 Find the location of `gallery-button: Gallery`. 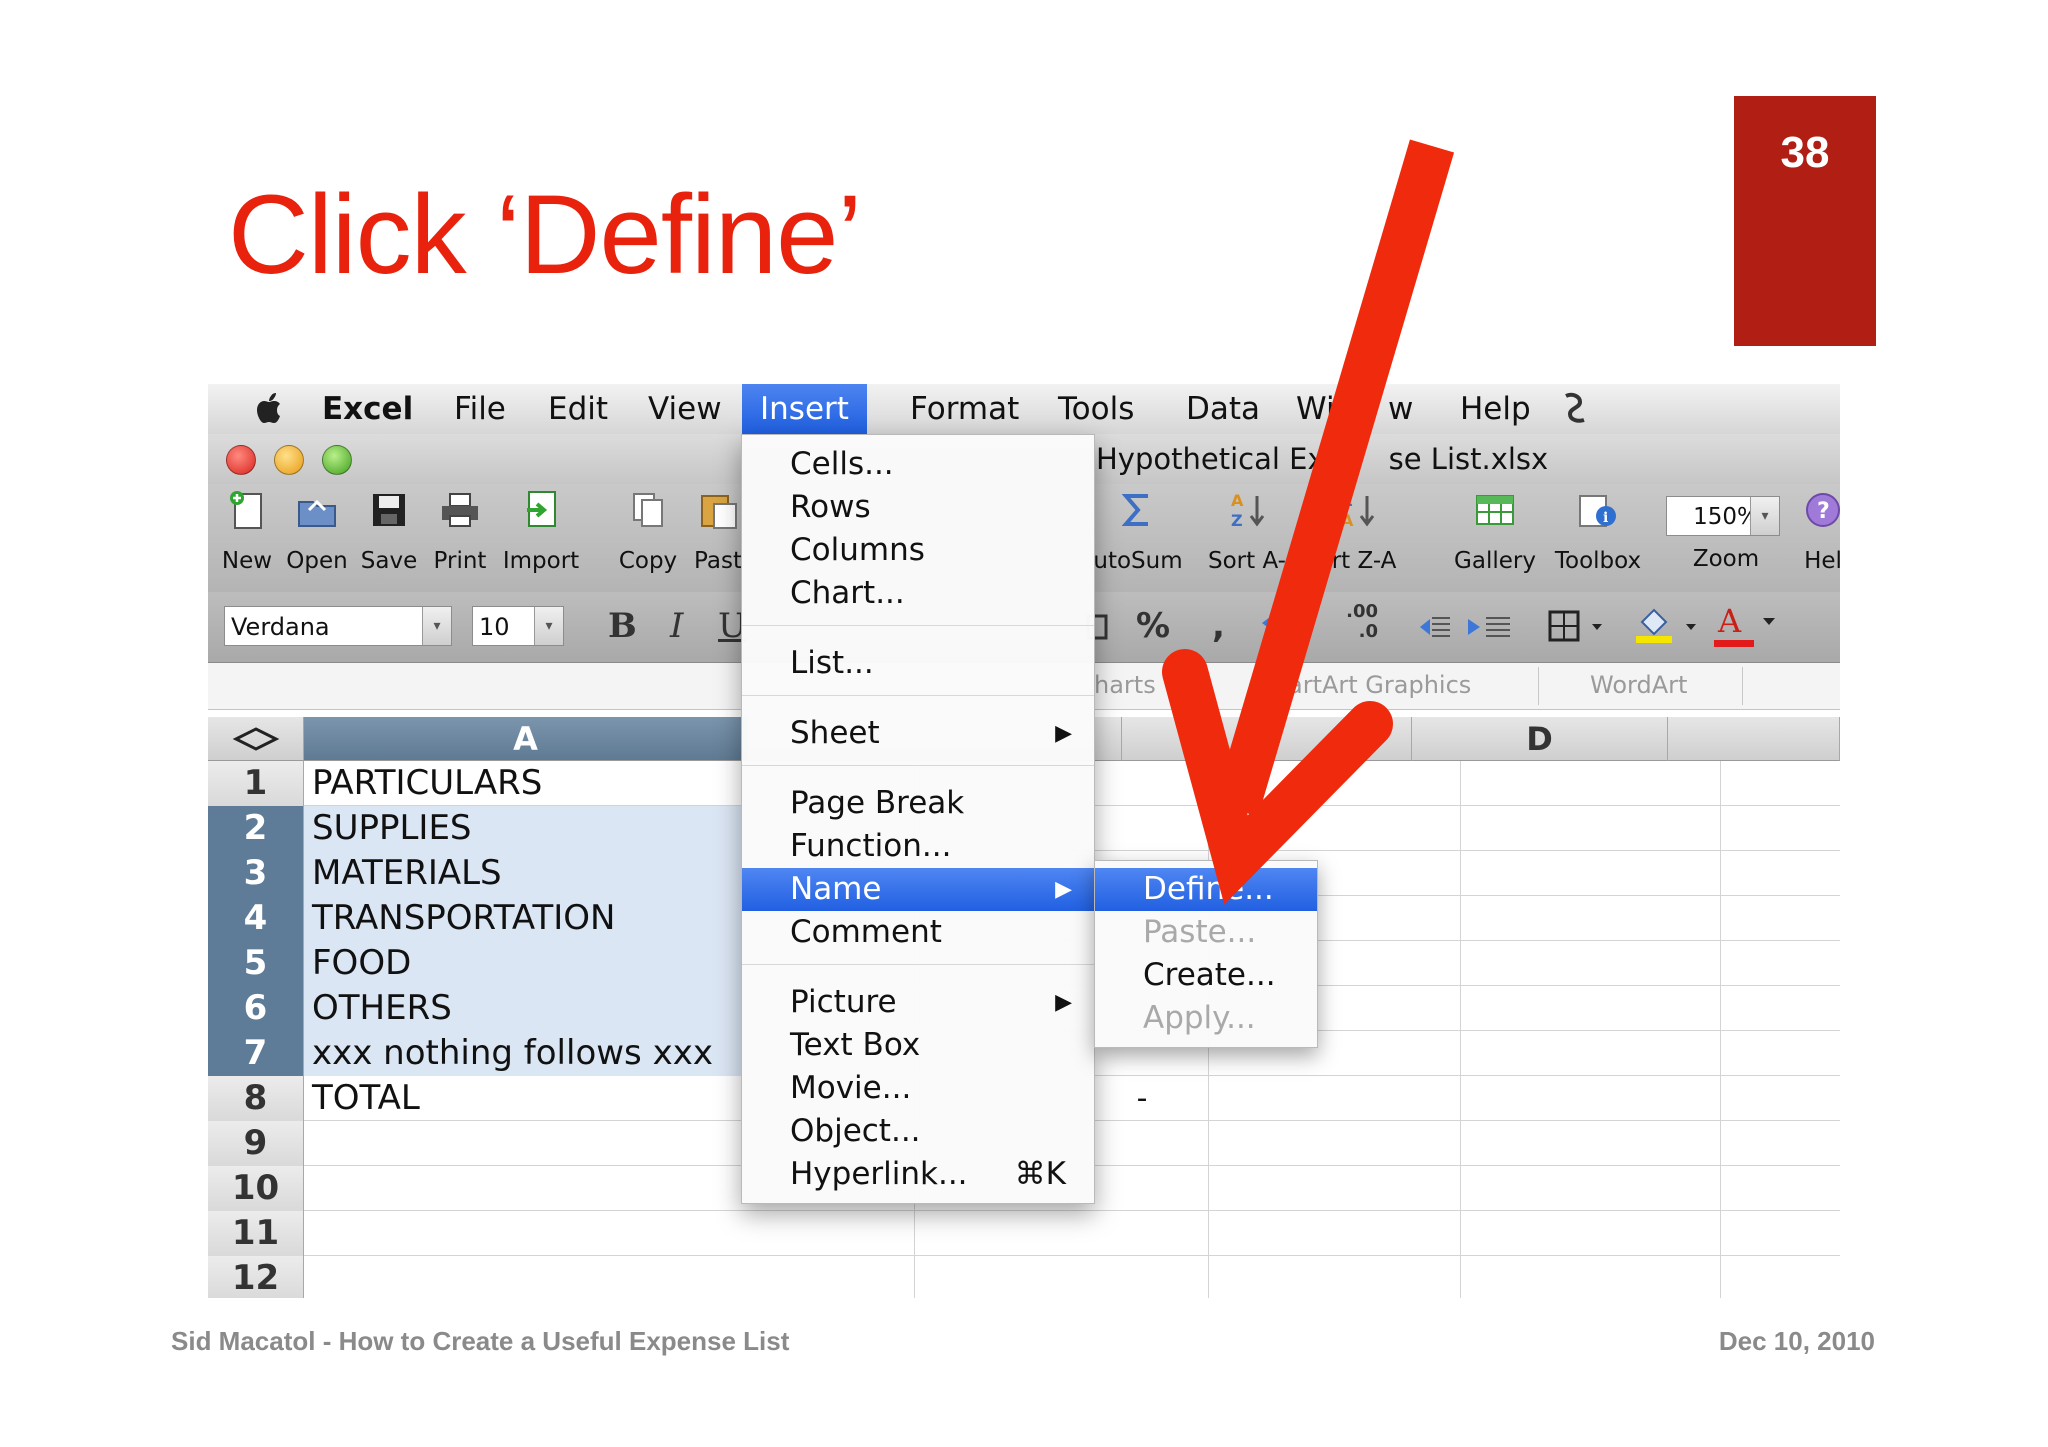

gallery-button: Gallery is located at coordinates (1495, 531).